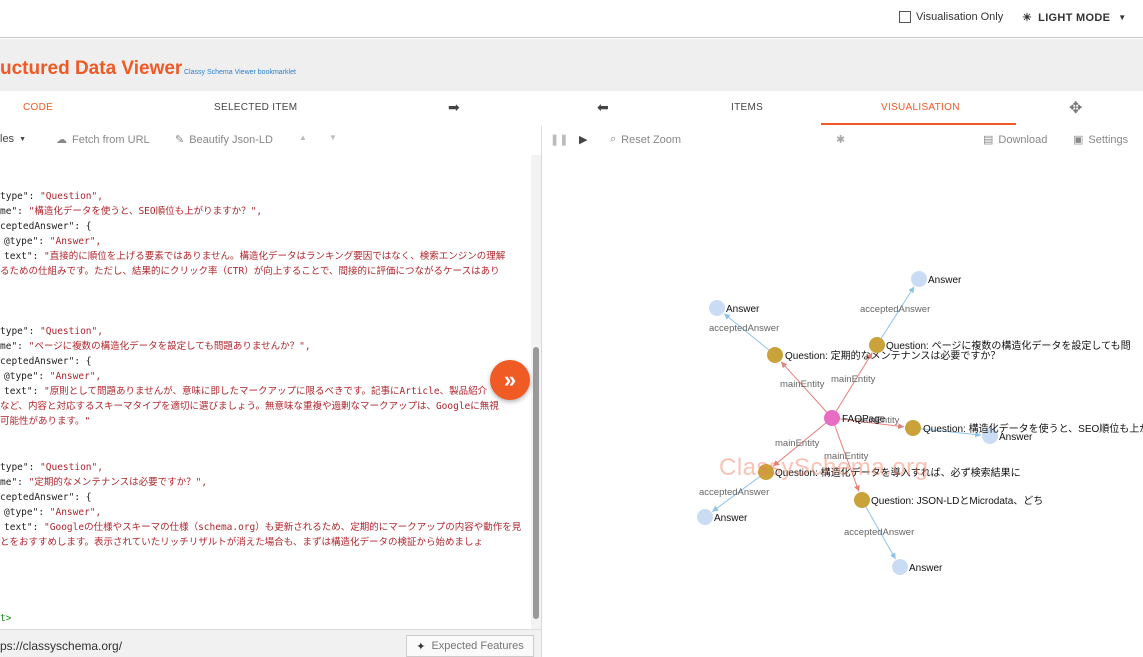 Image resolution: width=1143 pixels, height=657 pixels. What do you see at coordinates (240, 72) in the screenshot?
I see `bookmarklet-link: Classy Schema Viewer bookmarklet` at bounding box center [240, 72].